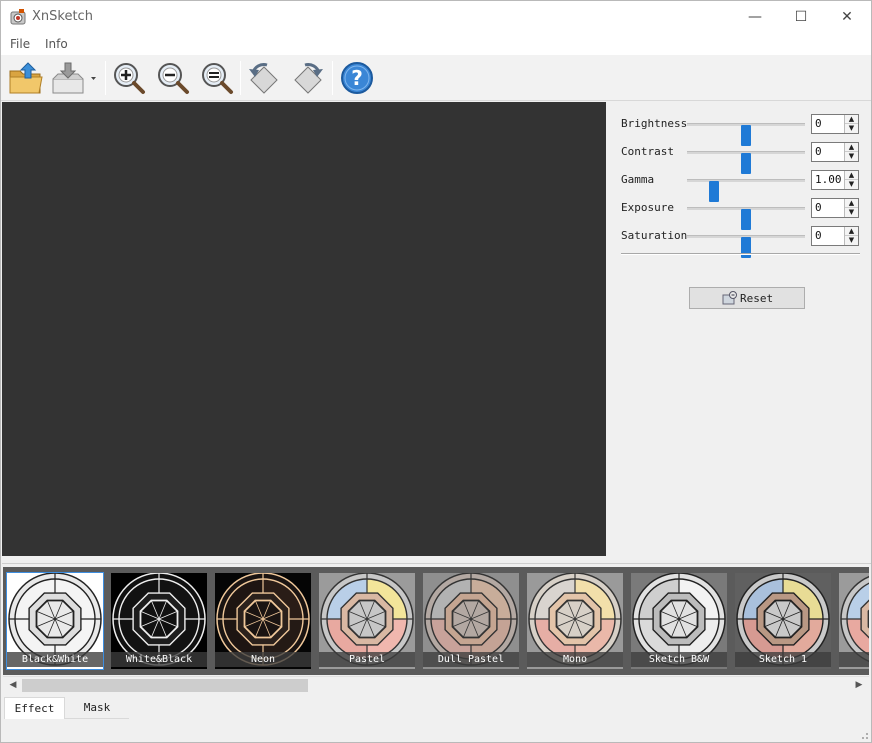 The width and height of the screenshot is (872, 743). I want to click on zoom-out-button, so click(173, 78).